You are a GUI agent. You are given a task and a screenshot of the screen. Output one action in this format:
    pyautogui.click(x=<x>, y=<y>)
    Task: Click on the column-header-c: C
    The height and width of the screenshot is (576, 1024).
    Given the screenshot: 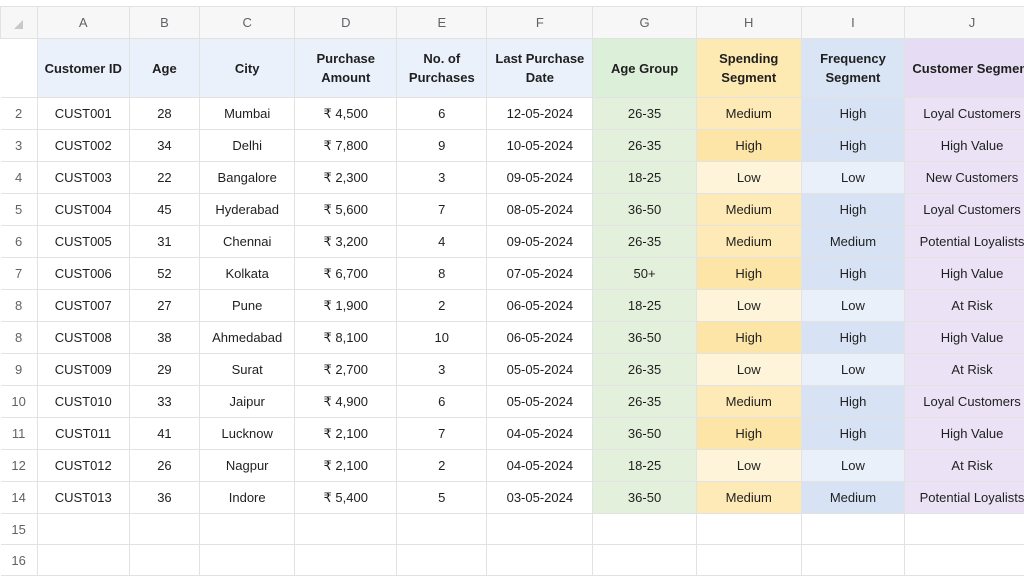 What is the action you would take?
    pyautogui.click(x=247, y=22)
    